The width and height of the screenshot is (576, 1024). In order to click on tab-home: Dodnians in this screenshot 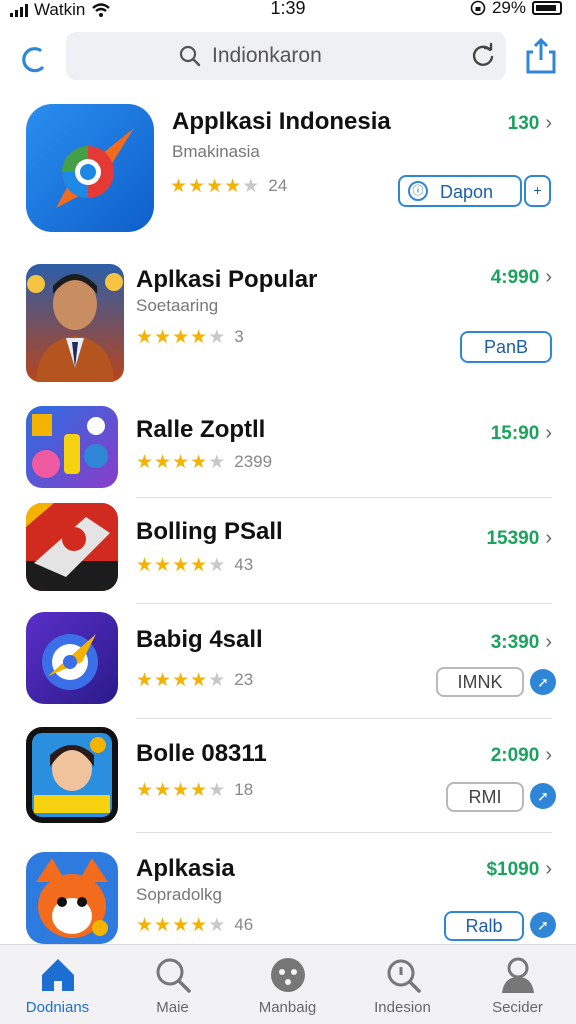, I will do `click(57, 984)`.